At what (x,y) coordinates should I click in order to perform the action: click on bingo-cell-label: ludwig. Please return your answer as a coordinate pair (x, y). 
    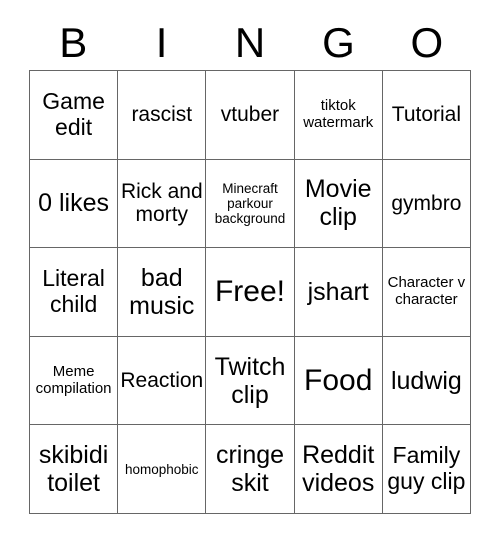
    Looking at the image, I should click on (426, 380).